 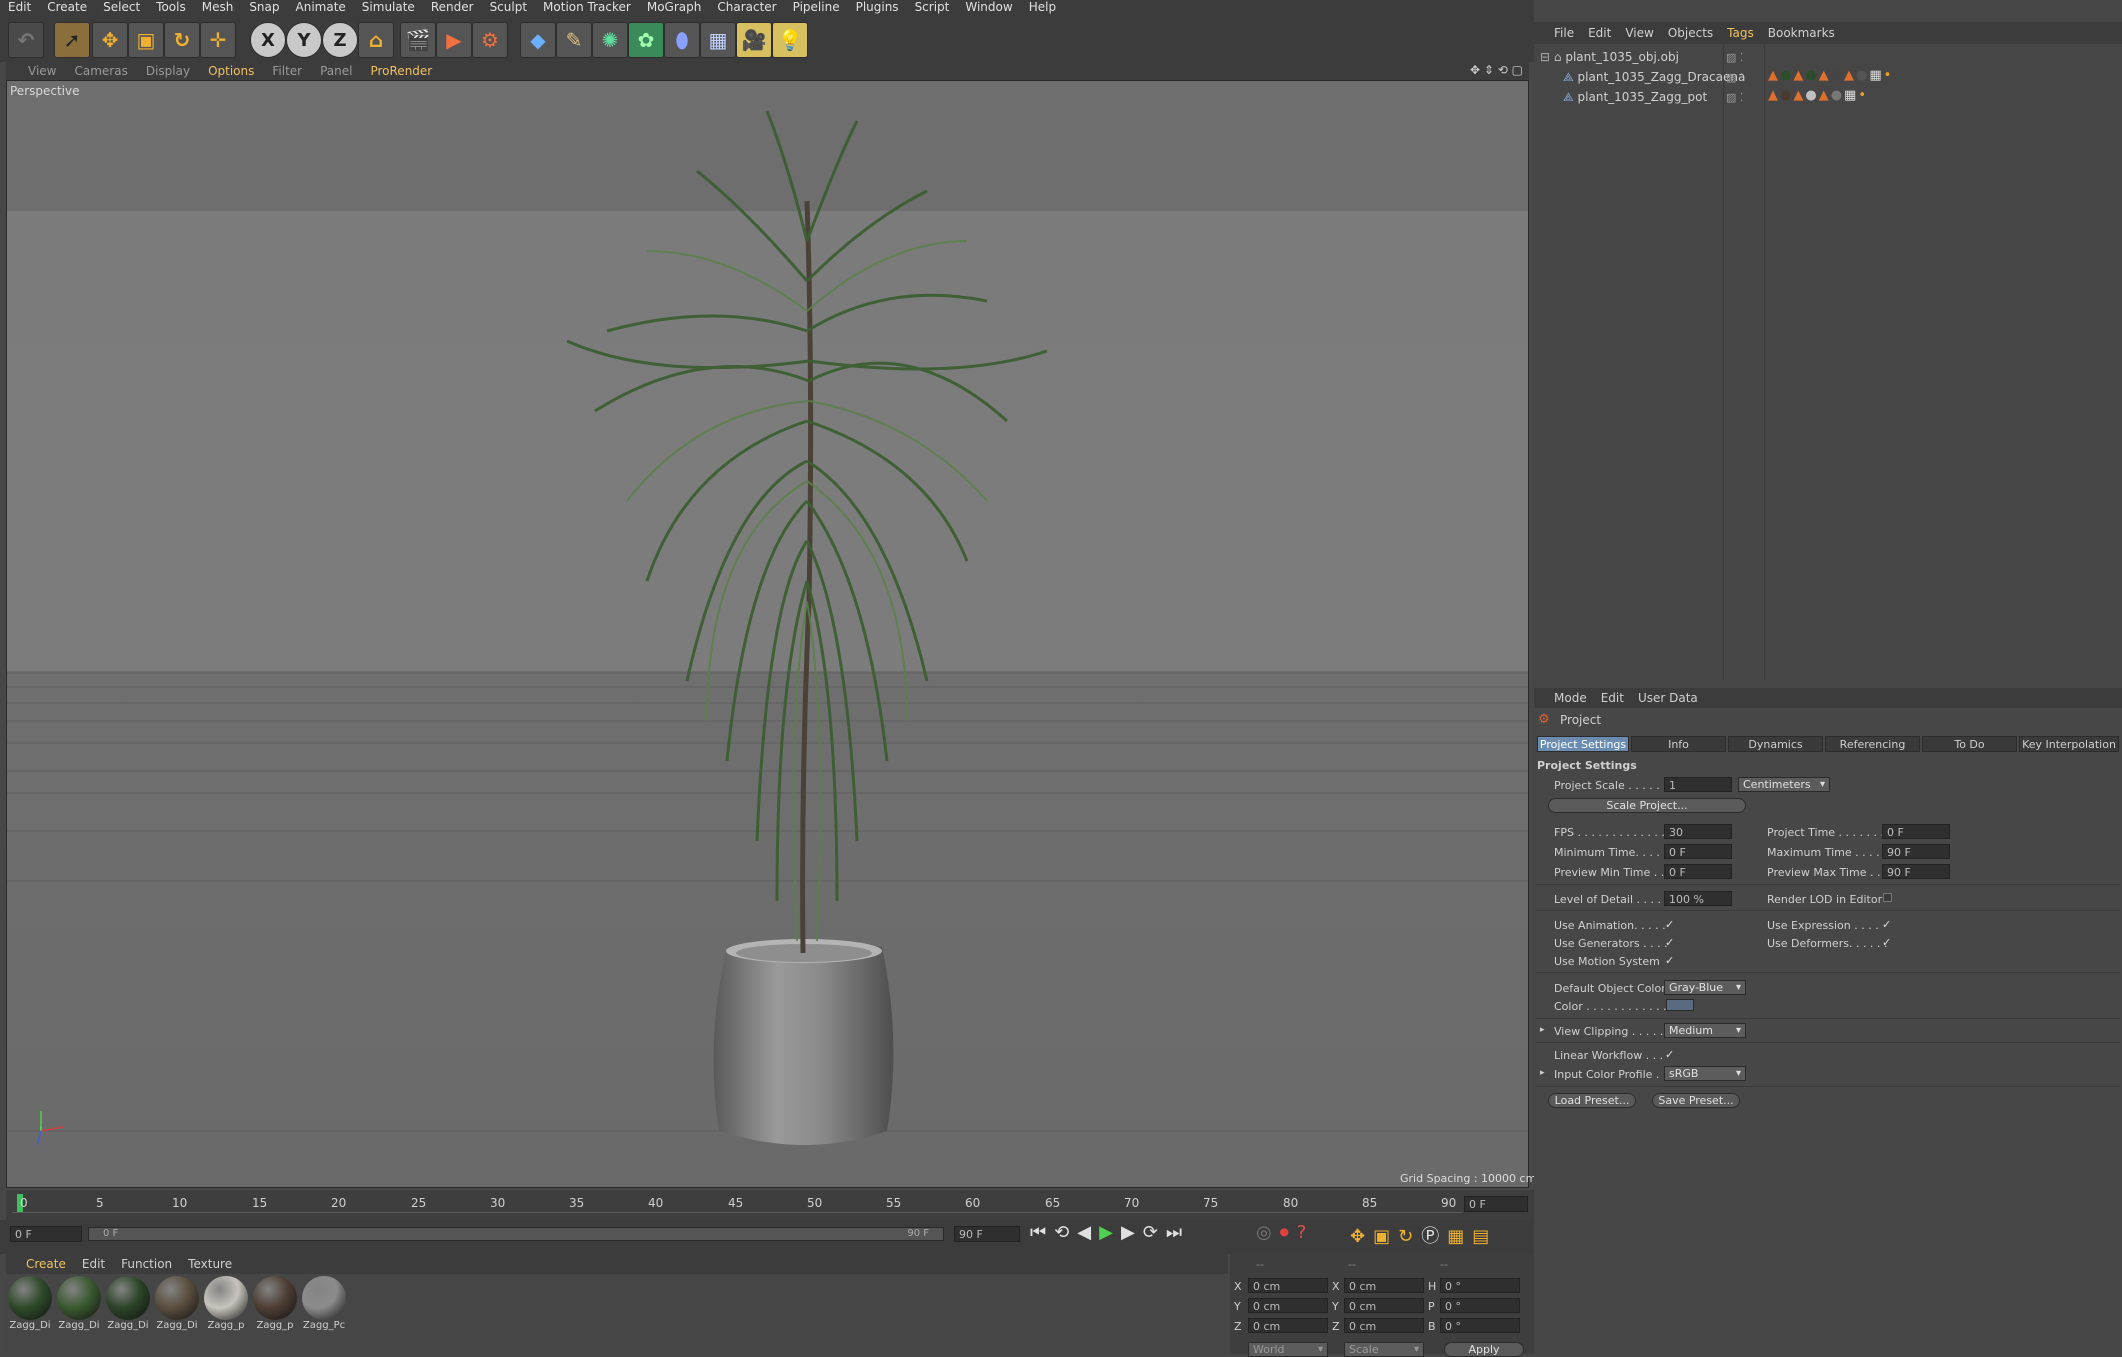 I want to click on object-tags: ▲●▲●▲●▲●▦• ▲●▲●▲●▦•, so click(x=1830, y=86).